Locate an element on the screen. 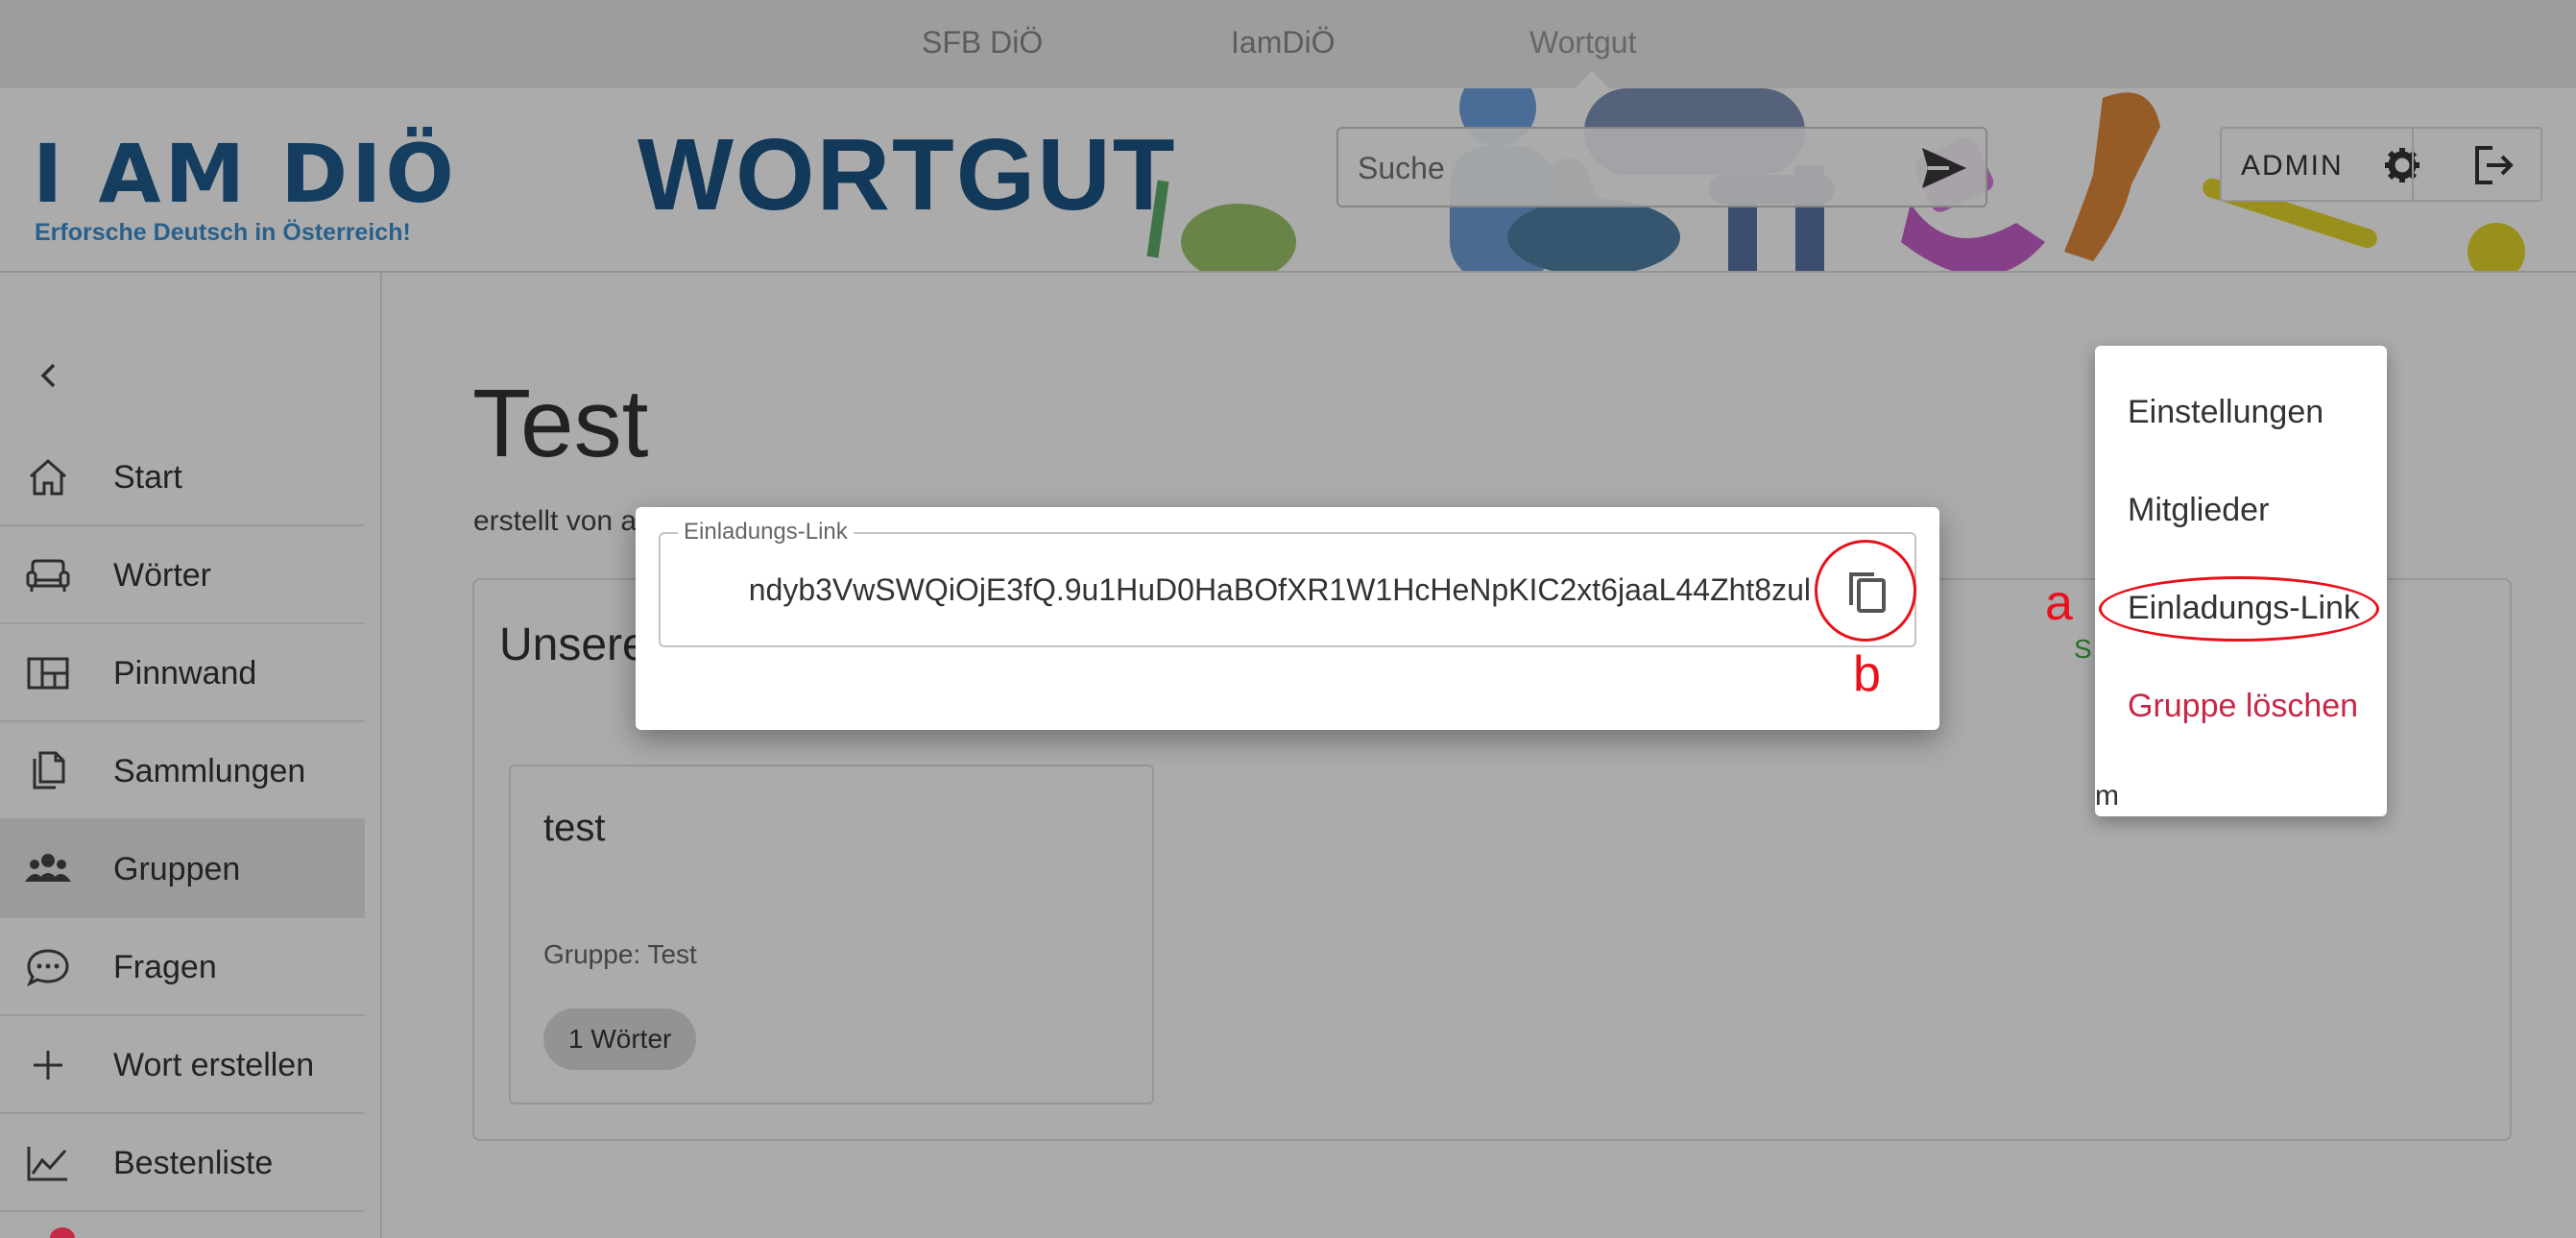  menu-item-gruppe-loeschen: Gruppe löschen is located at coordinates (2243, 706).